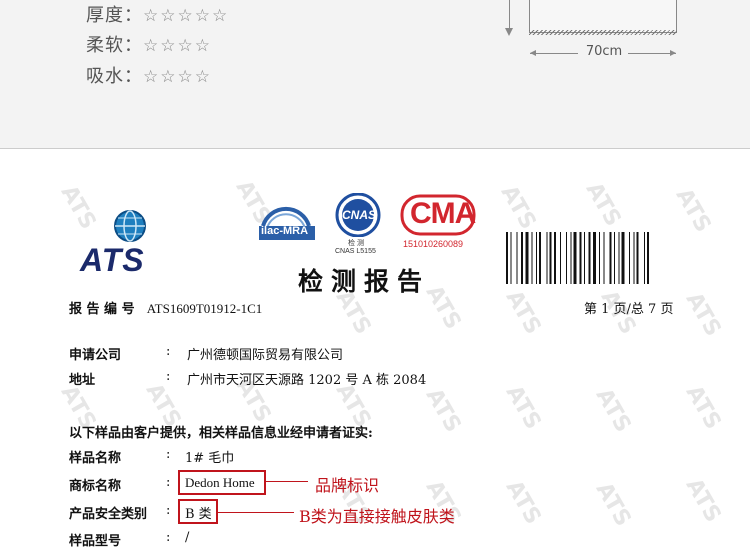 The height and width of the screenshot is (553, 750). I want to click on width-label: 70cm, so click(604, 51).